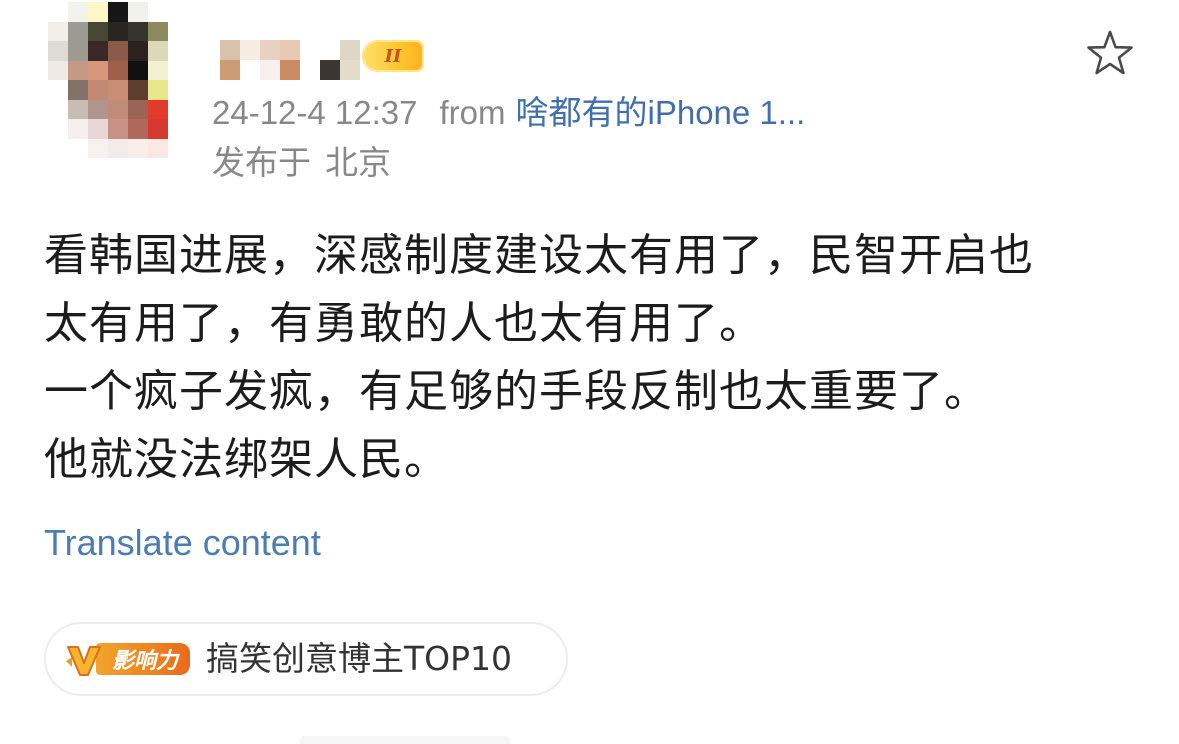 Image resolution: width=1179 pixels, height=744 pixels. What do you see at coordinates (404, 323) in the screenshot?
I see `post-line: 太有用了，有勇敢的人也太有用了。` at bounding box center [404, 323].